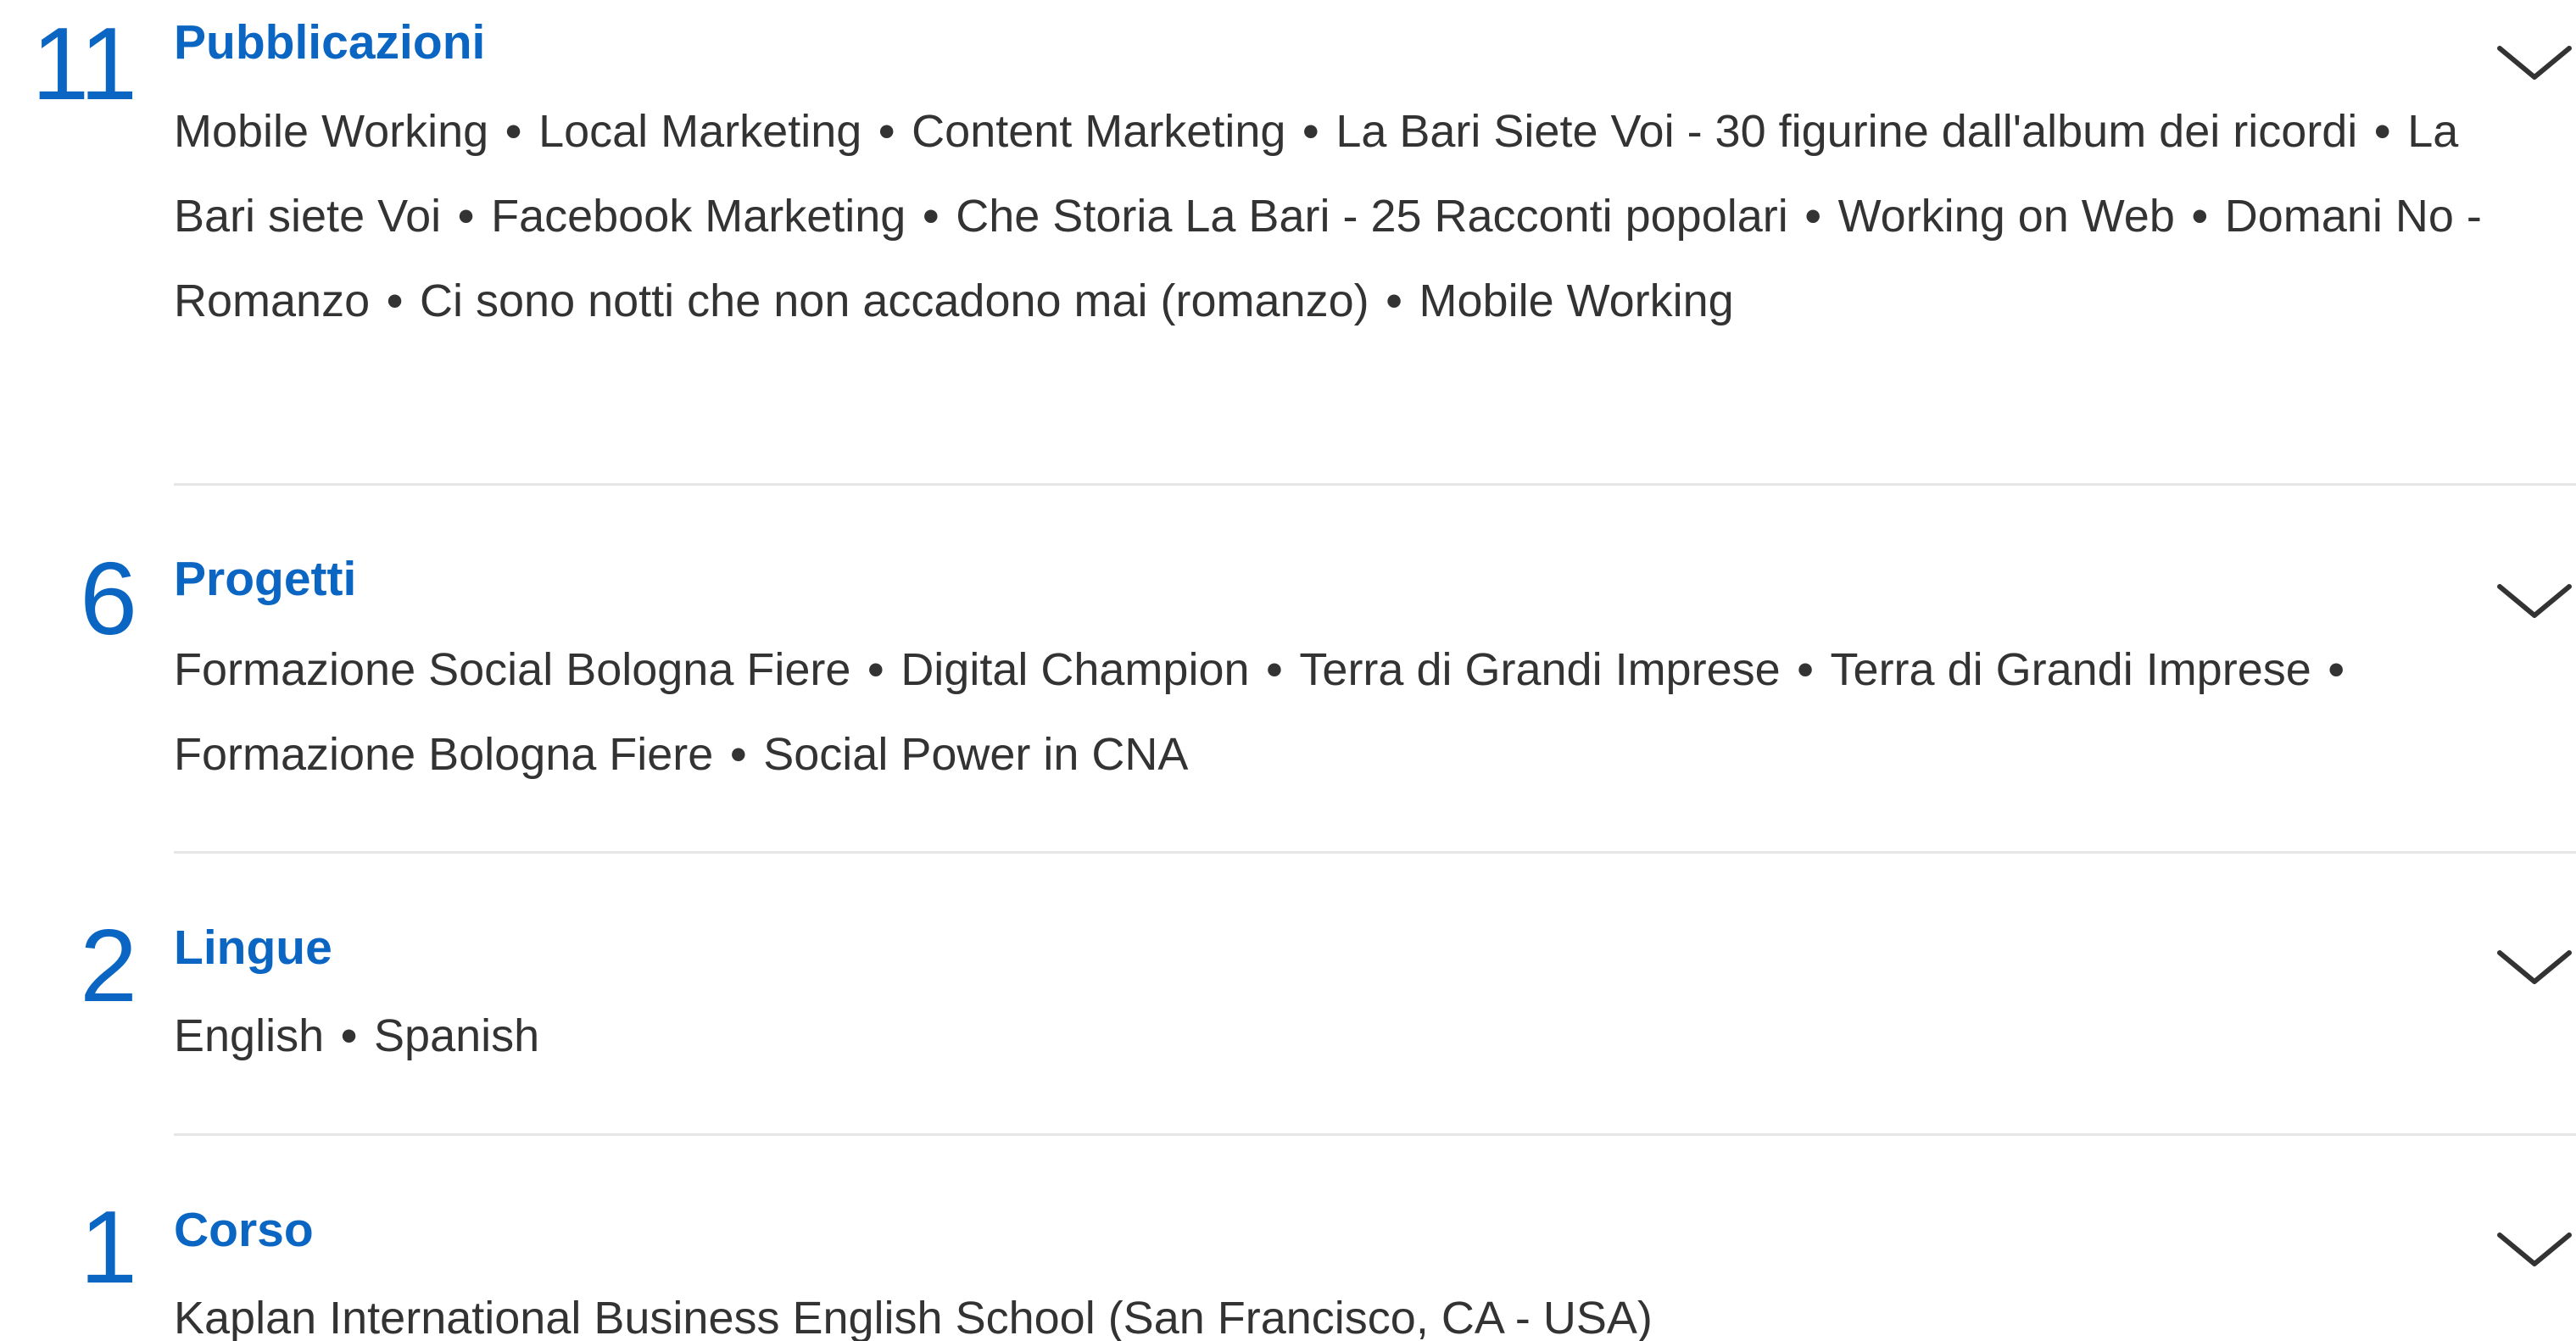 Image resolution: width=2576 pixels, height=1341 pixels. What do you see at coordinates (1074, 669) in the screenshot?
I see `list-item: Digital Champion` at bounding box center [1074, 669].